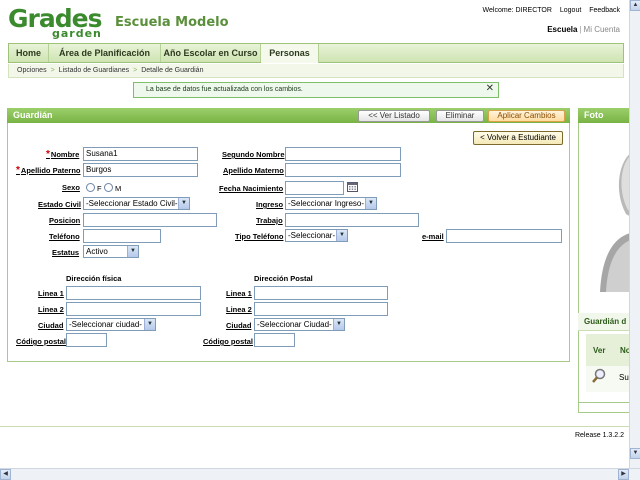 The width and height of the screenshot is (640, 480). Describe the element at coordinates (228, 341) in the screenshot. I see `postal-codigo-postal-label: Código postal` at that location.